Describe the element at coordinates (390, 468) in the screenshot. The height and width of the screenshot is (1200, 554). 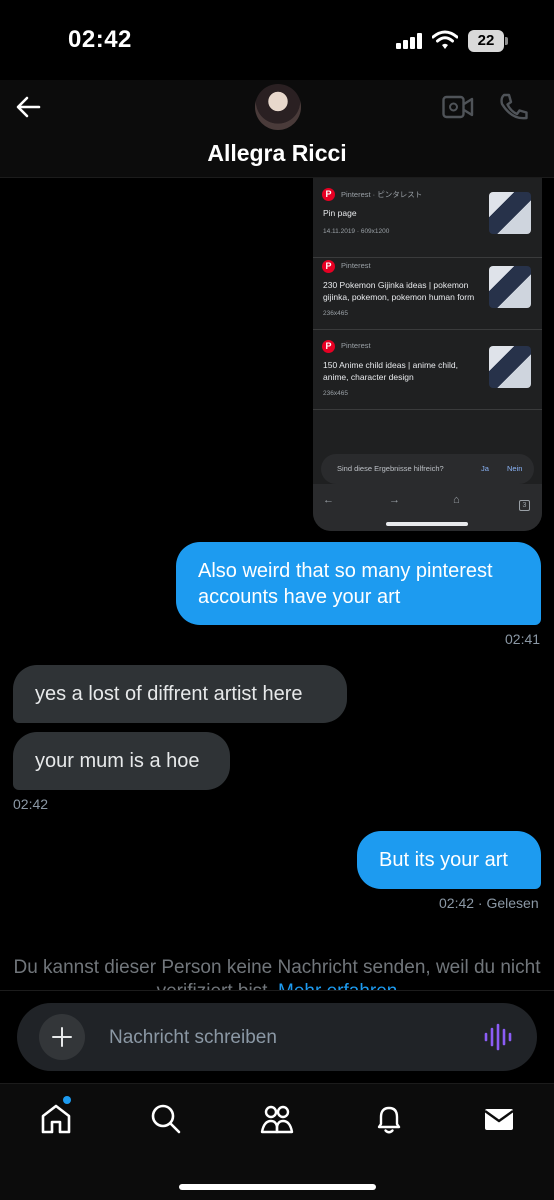
I see `feedback-question: Sind diese Ergebnisse hilfreich?` at that location.